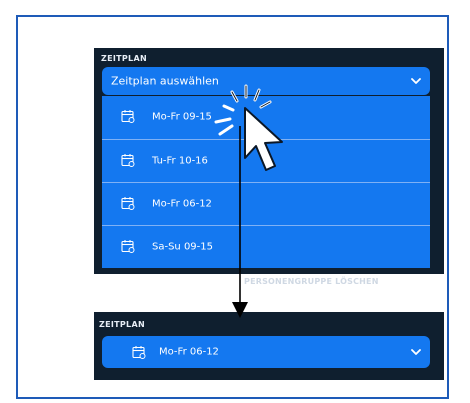 The height and width of the screenshot is (403, 470). What do you see at coordinates (266, 160) in the screenshot?
I see `schedule-option: Tu-Fr 10-16` at bounding box center [266, 160].